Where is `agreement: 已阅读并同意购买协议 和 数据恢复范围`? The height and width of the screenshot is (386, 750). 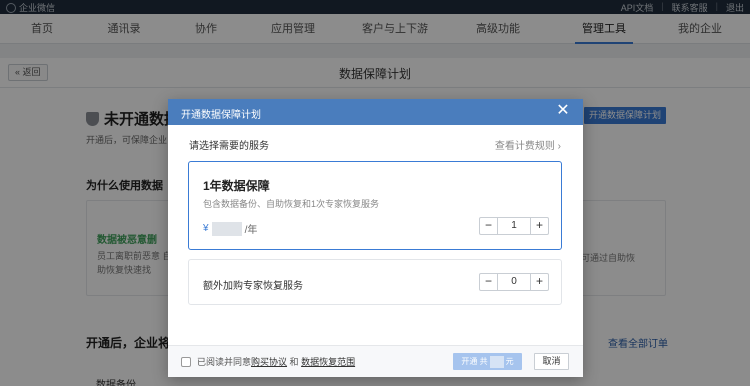 agreement: 已阅读并同意购买协议 和 数据恢复范围 is located at coordinates (268, 361).